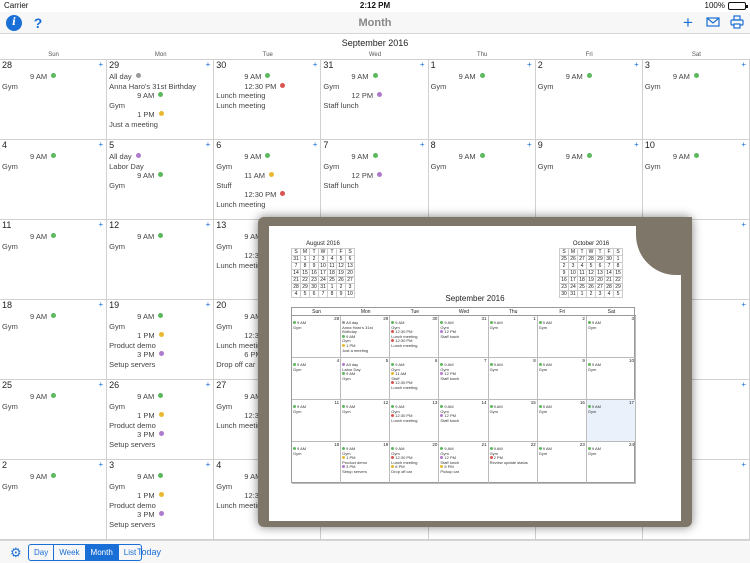  Describe the element at coordinates (254, 175) in the screenshot. I see `event-time: 11 AM` at that location.